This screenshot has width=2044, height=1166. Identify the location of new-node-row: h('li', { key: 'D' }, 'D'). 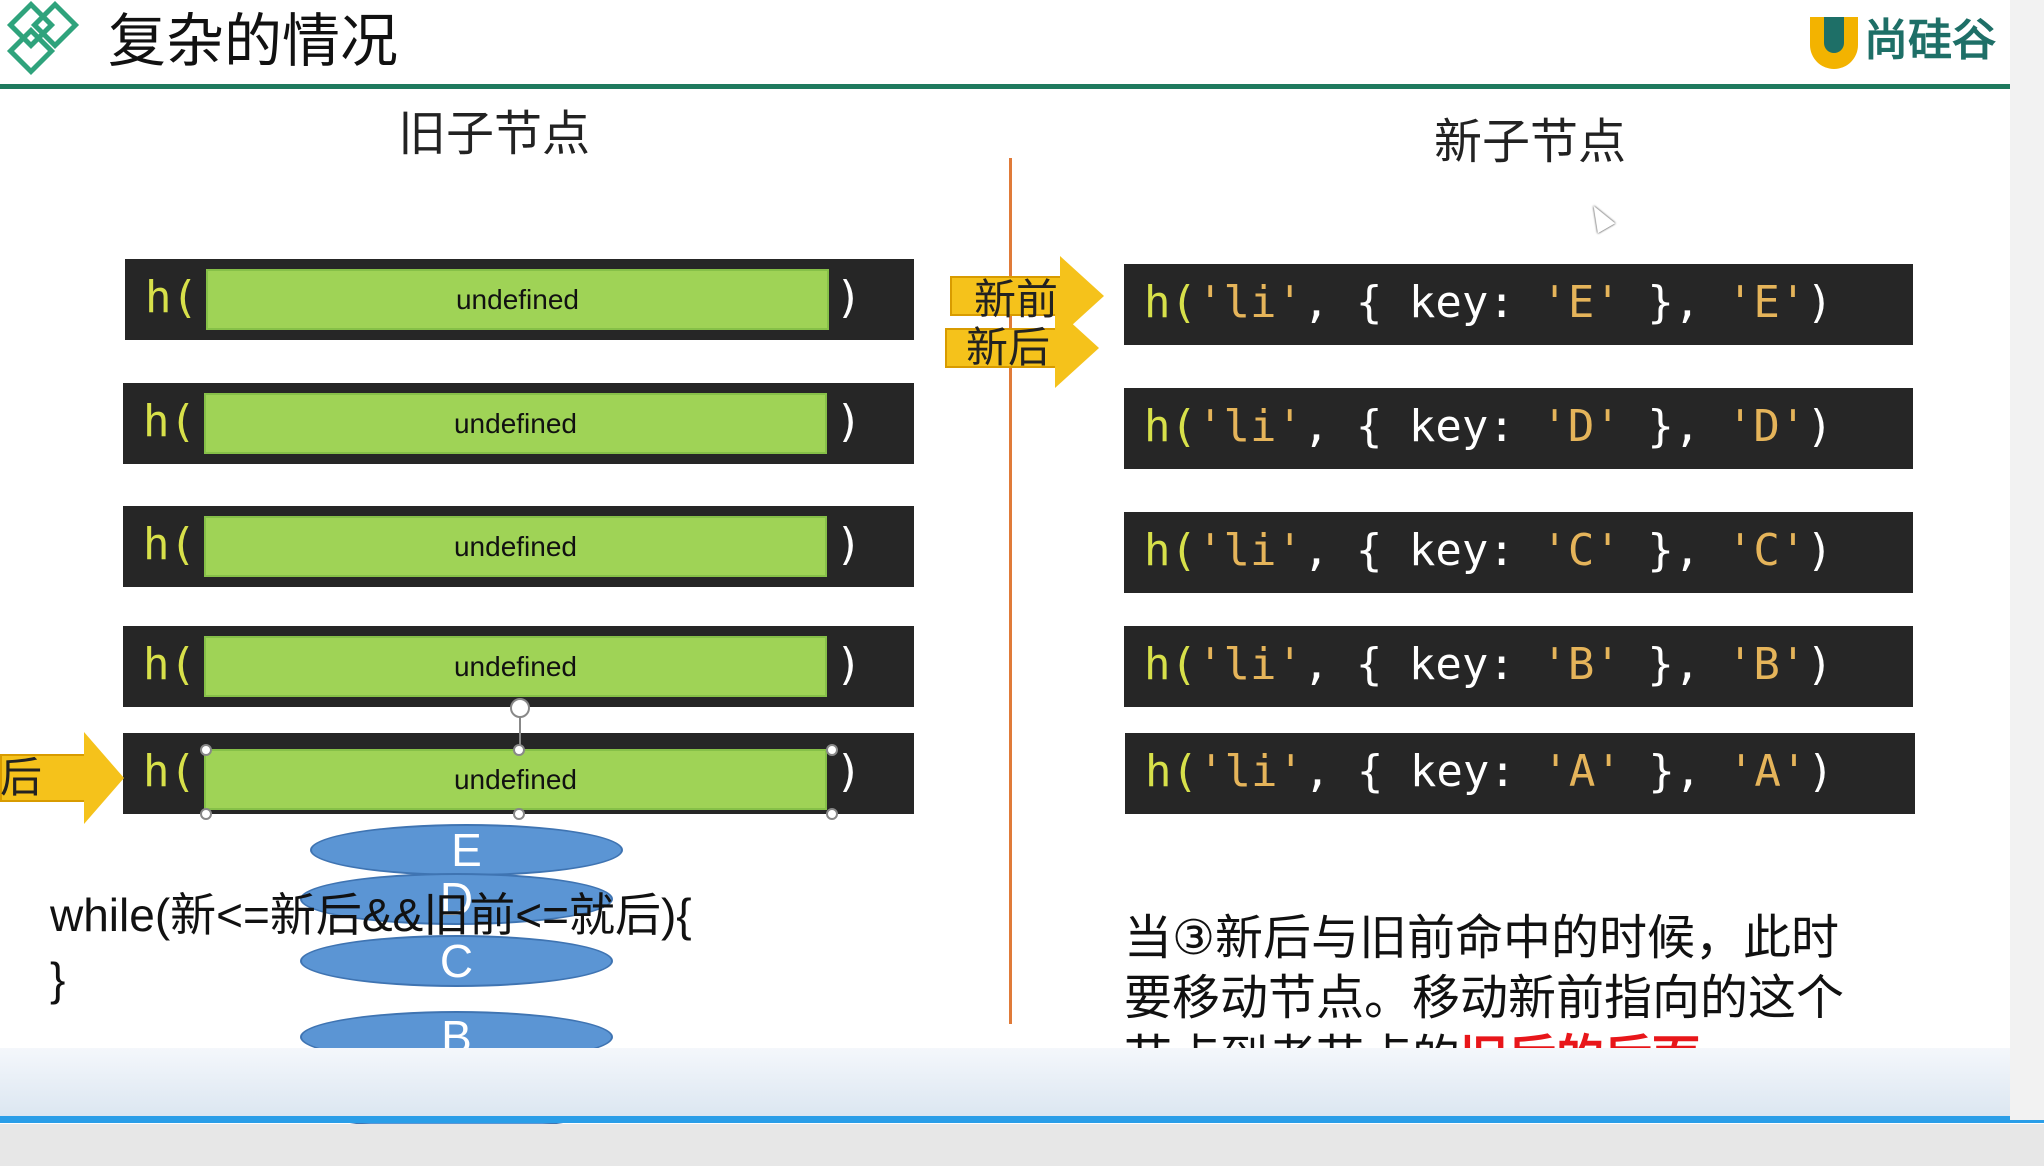
(1518, 428).